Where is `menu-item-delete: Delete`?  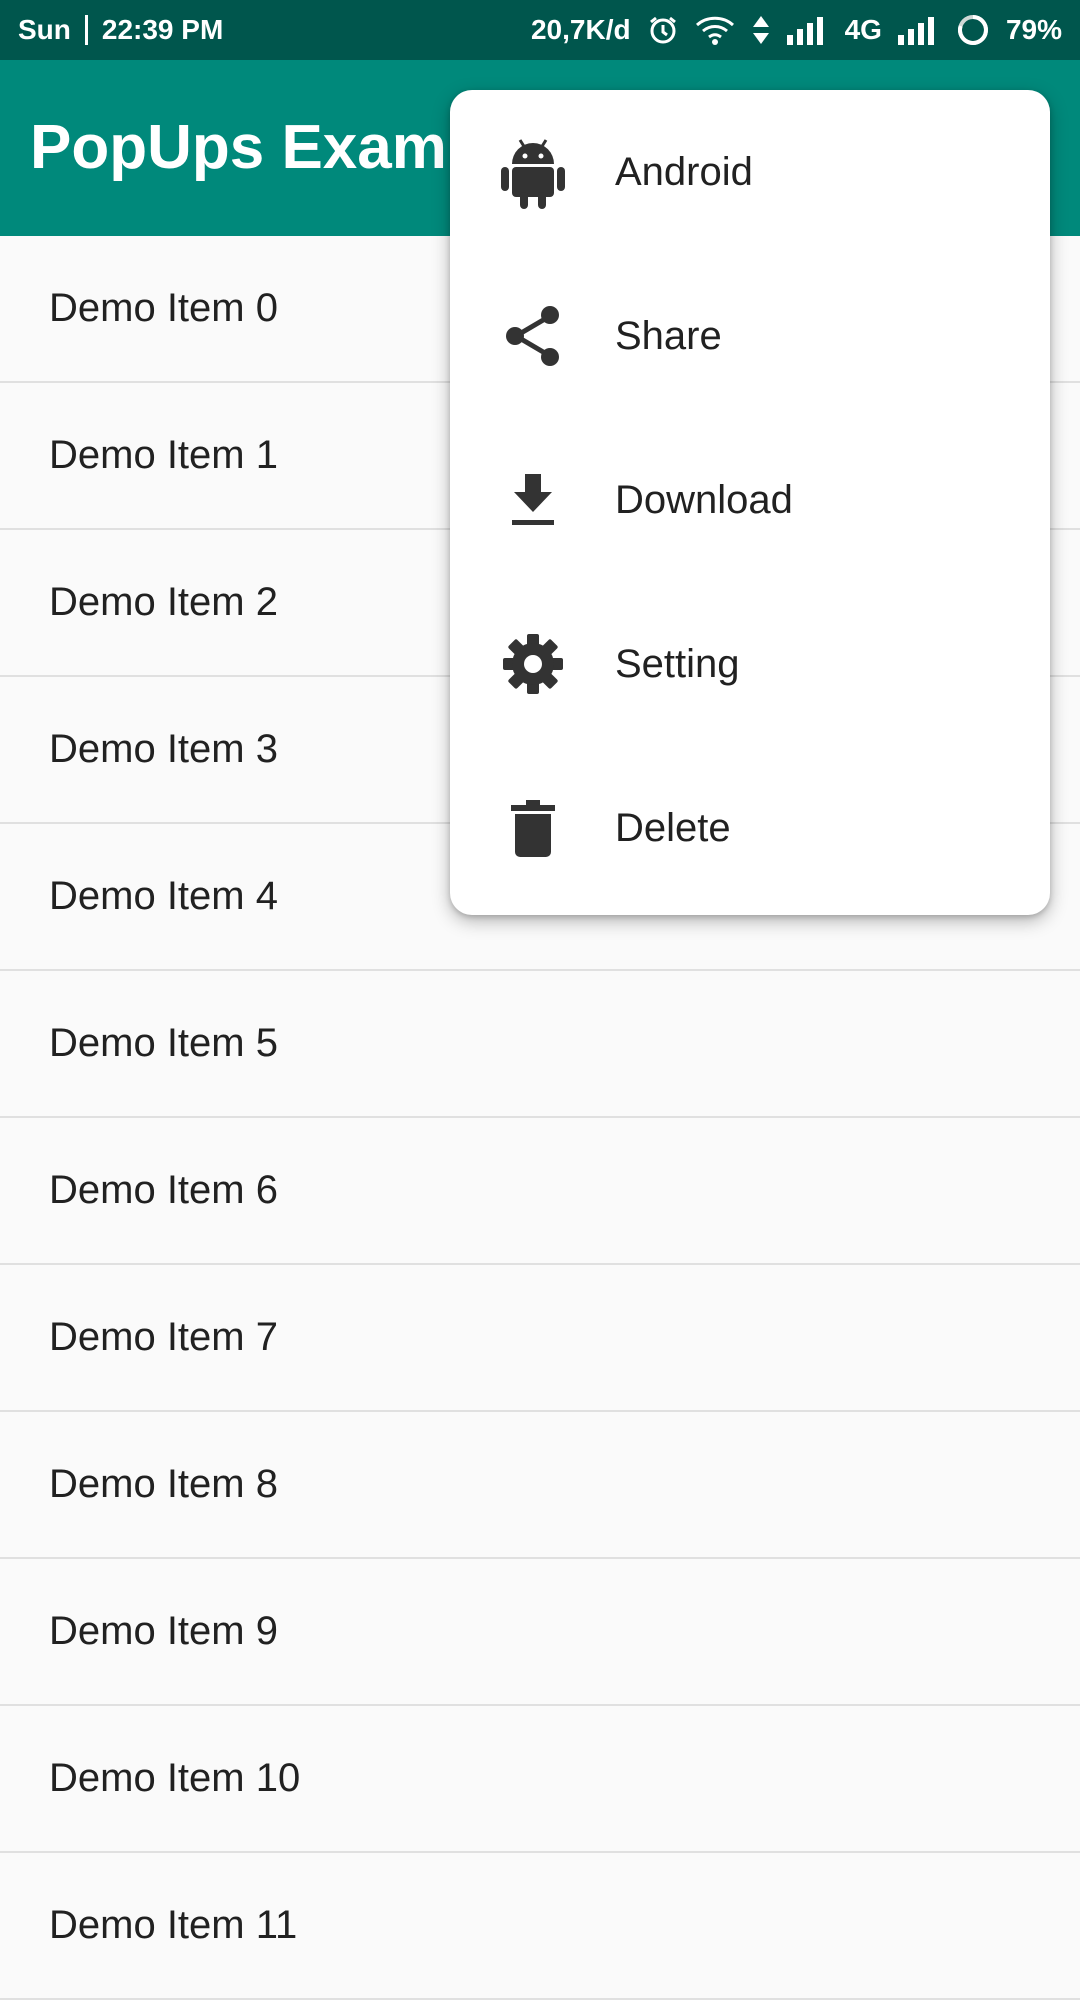 menu-item-delete: Delete is located at coordinates (750, 828).